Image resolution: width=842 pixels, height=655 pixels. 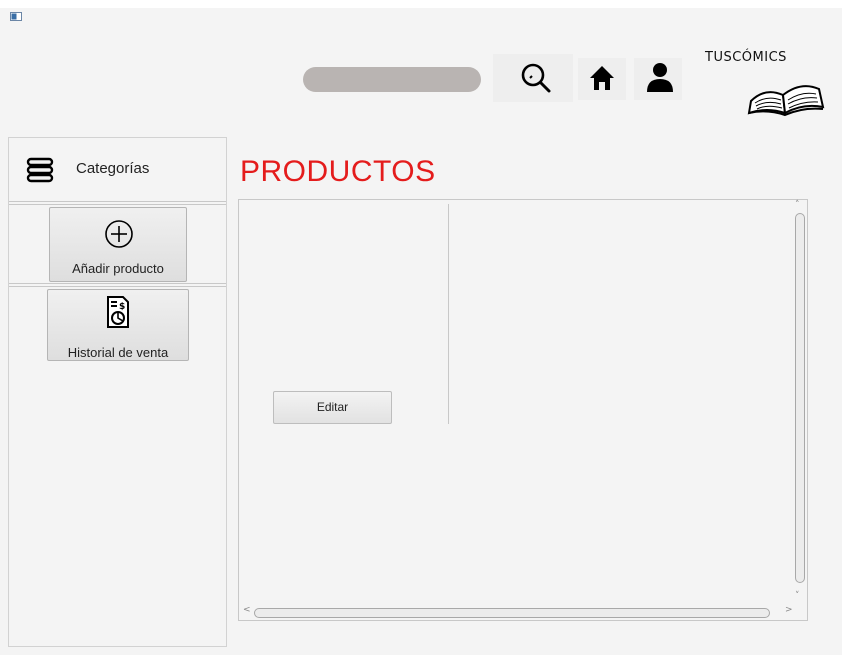 I want to click on horizontal-scroll-thumb, so click(x=512, y=613).